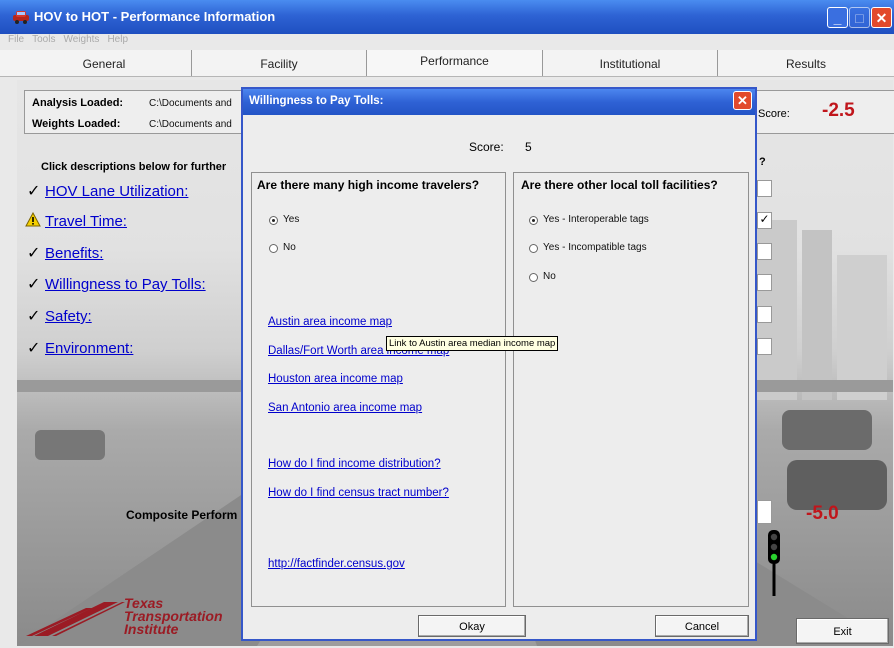 This screenshot has height=648, width=894. Describe the element at coordinates (291, 219) in the screenshot. I see `yes-radio-label: Yes` at that location.